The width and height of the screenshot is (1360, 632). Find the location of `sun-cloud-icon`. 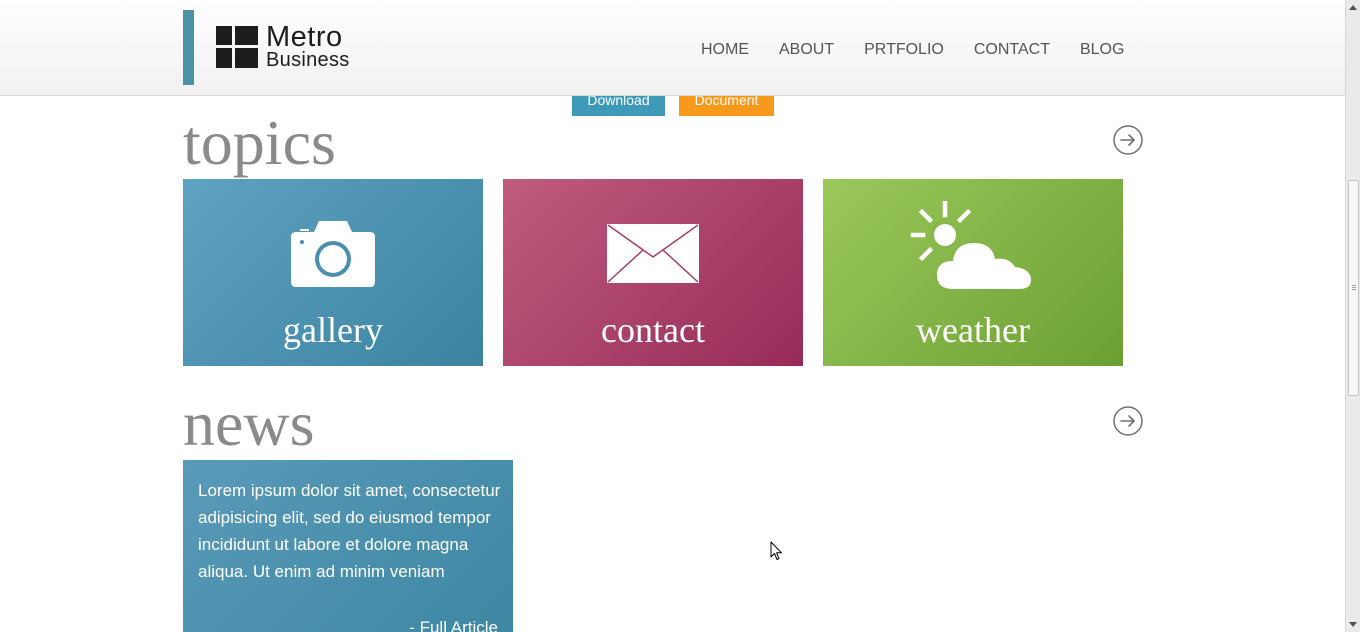

sun-cloud-icon is located at coordinates (970, 245).